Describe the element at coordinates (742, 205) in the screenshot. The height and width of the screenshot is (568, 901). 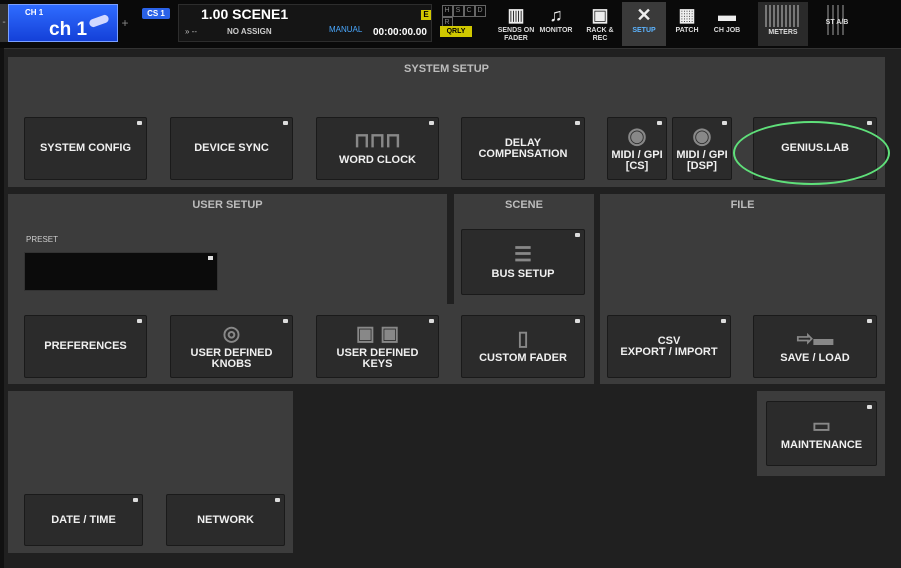
I see `file-title: FILE` at that location.